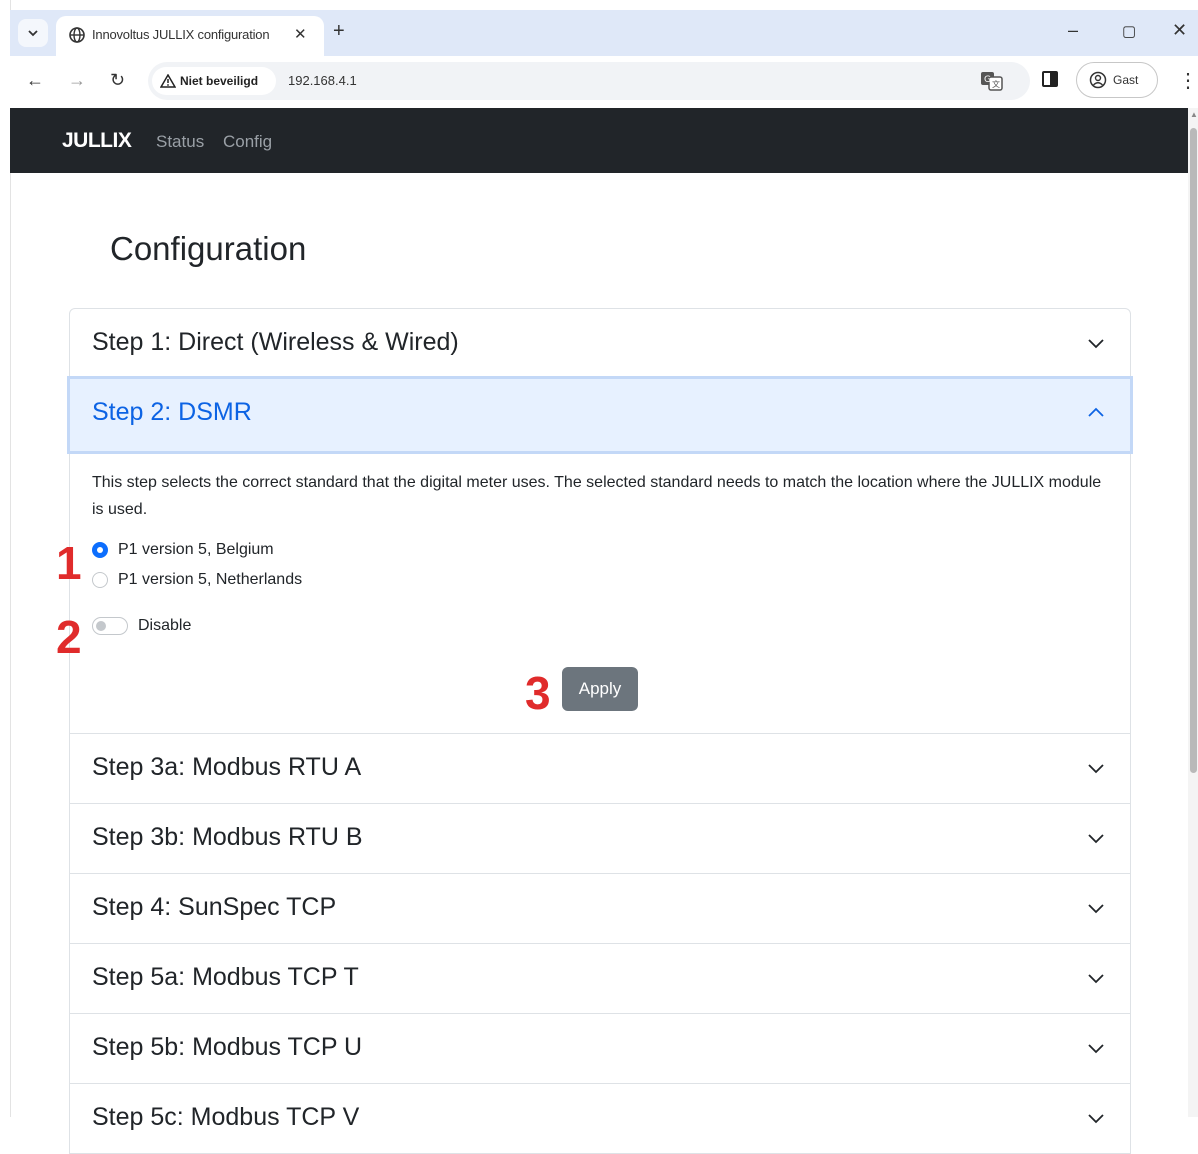  I want to click on accordion-header-step3b: Step 3b: Modbus RTU B, so click(600, 838).